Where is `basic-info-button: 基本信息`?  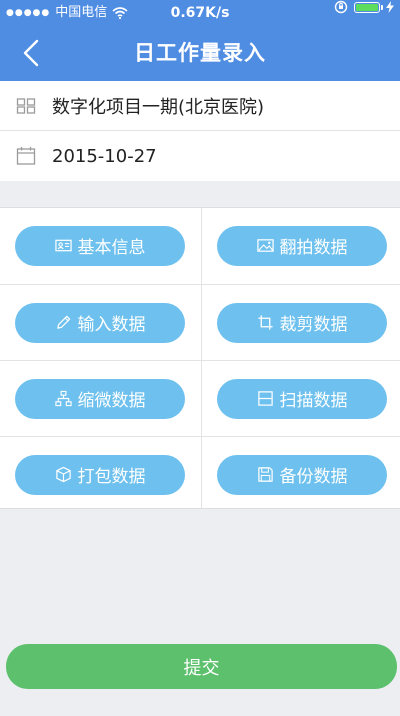
basic-info-button: 基本信息 is located at coordinates (100, 245).